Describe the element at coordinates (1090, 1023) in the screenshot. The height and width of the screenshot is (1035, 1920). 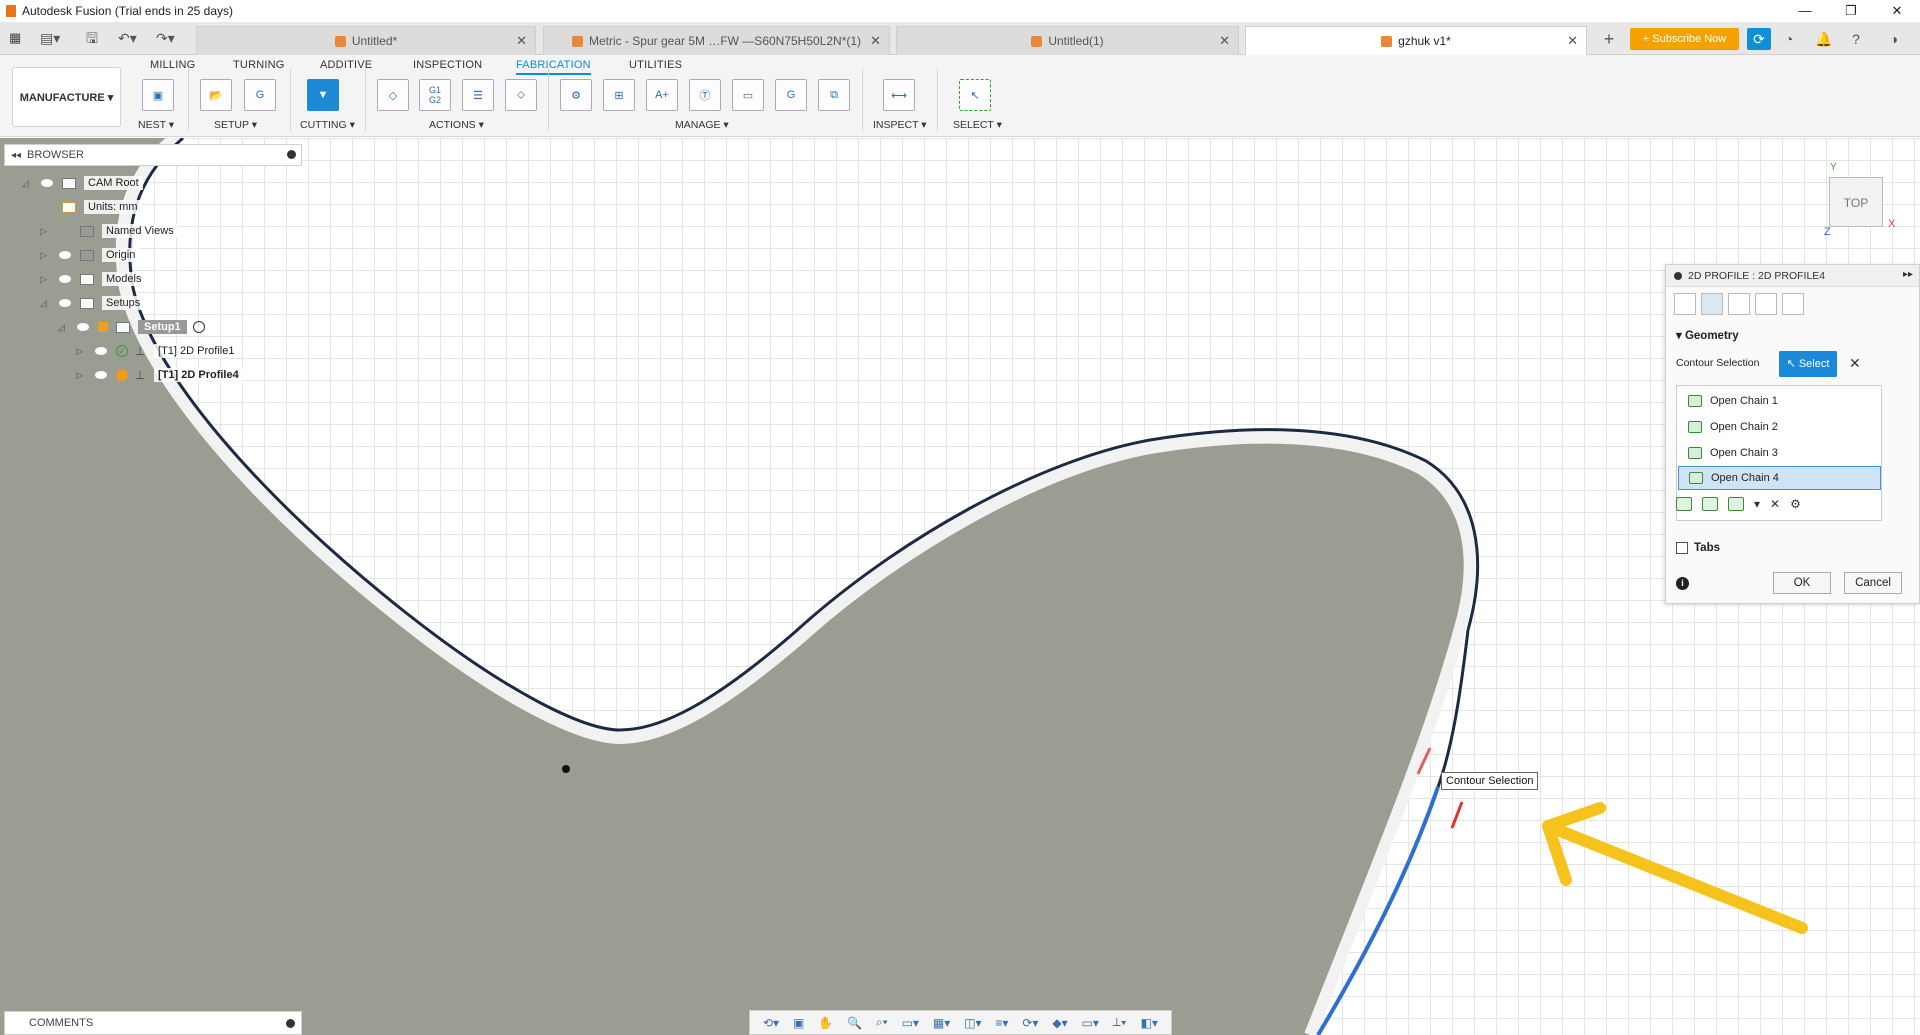
I see `camera-icon: ▭▾` at that location.